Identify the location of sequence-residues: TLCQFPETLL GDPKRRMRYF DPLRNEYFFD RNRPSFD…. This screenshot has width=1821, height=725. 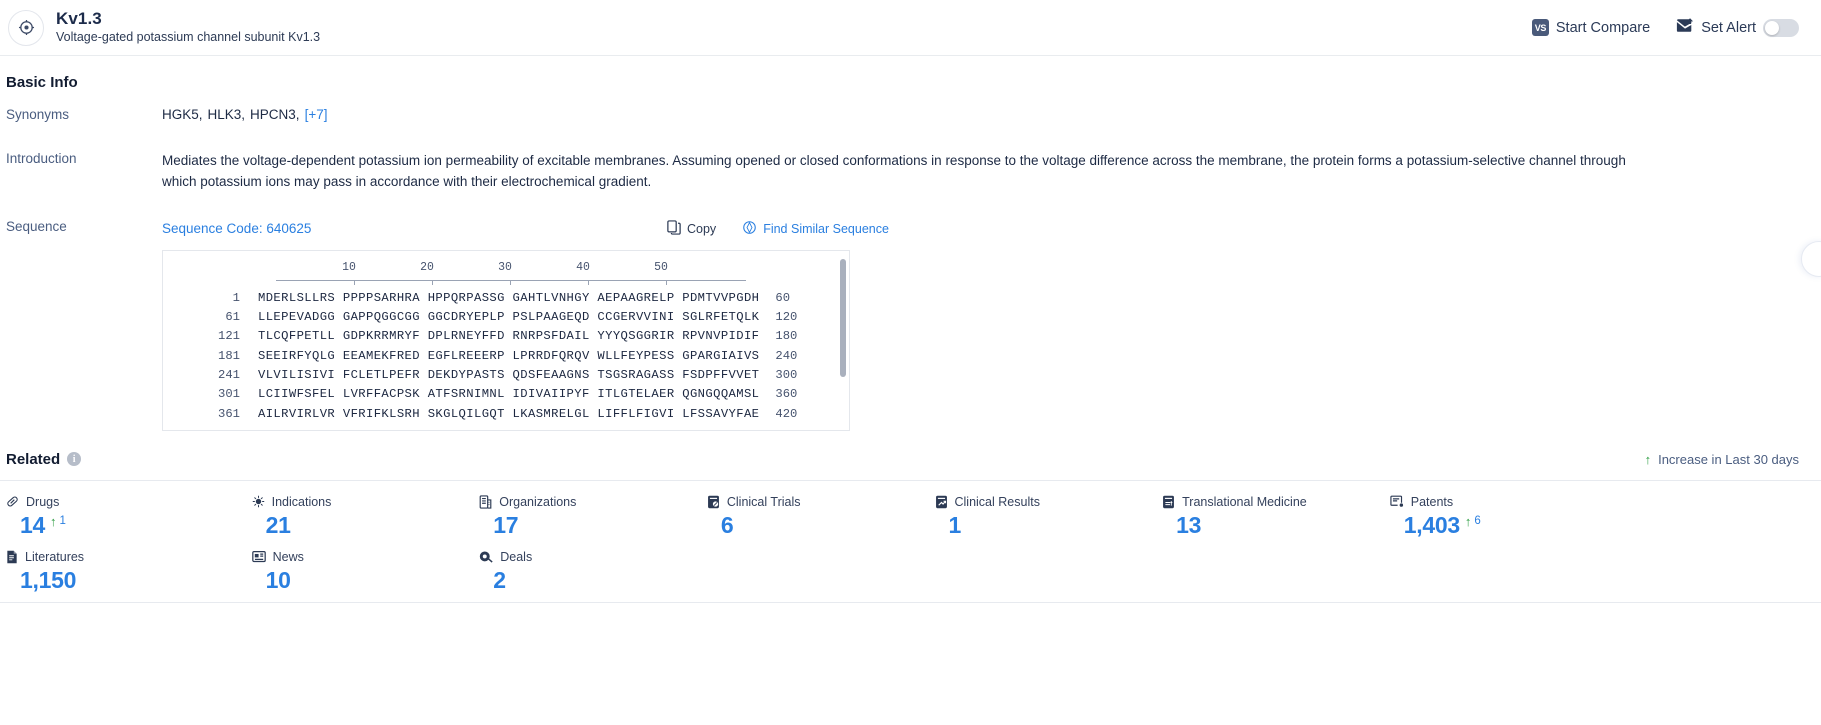
(509, 336).